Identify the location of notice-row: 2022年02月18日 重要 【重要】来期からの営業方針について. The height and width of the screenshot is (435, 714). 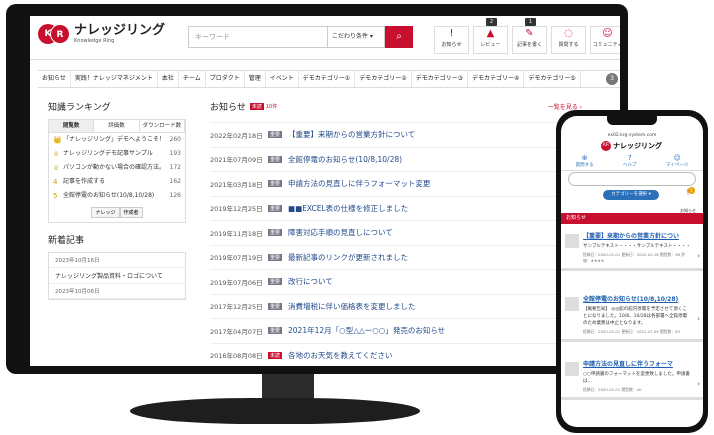
(396, 135).